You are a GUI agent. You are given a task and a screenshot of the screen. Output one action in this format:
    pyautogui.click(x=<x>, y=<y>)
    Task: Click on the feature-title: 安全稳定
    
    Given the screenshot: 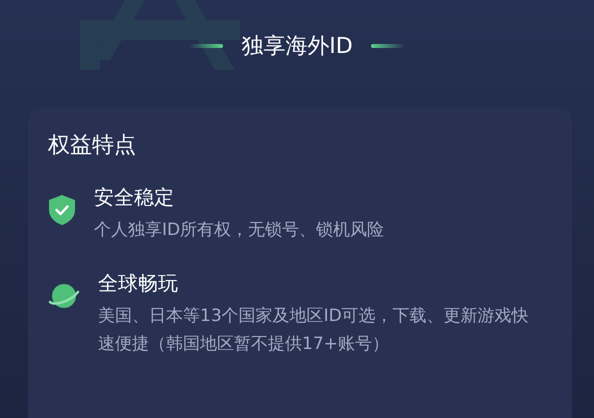 What is the action you would take?
    pyautogui.click(x=134, y=197)
    